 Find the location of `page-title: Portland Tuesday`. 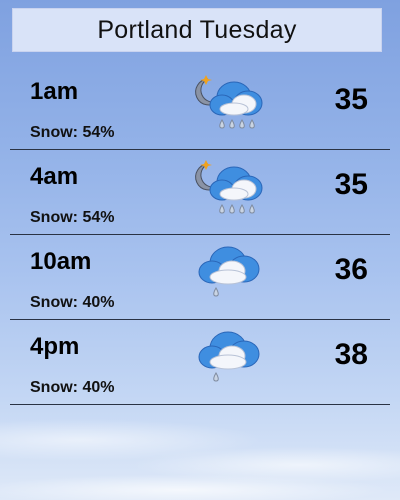

page-title: Portland Tuesday is located at coordinates (197, 29).